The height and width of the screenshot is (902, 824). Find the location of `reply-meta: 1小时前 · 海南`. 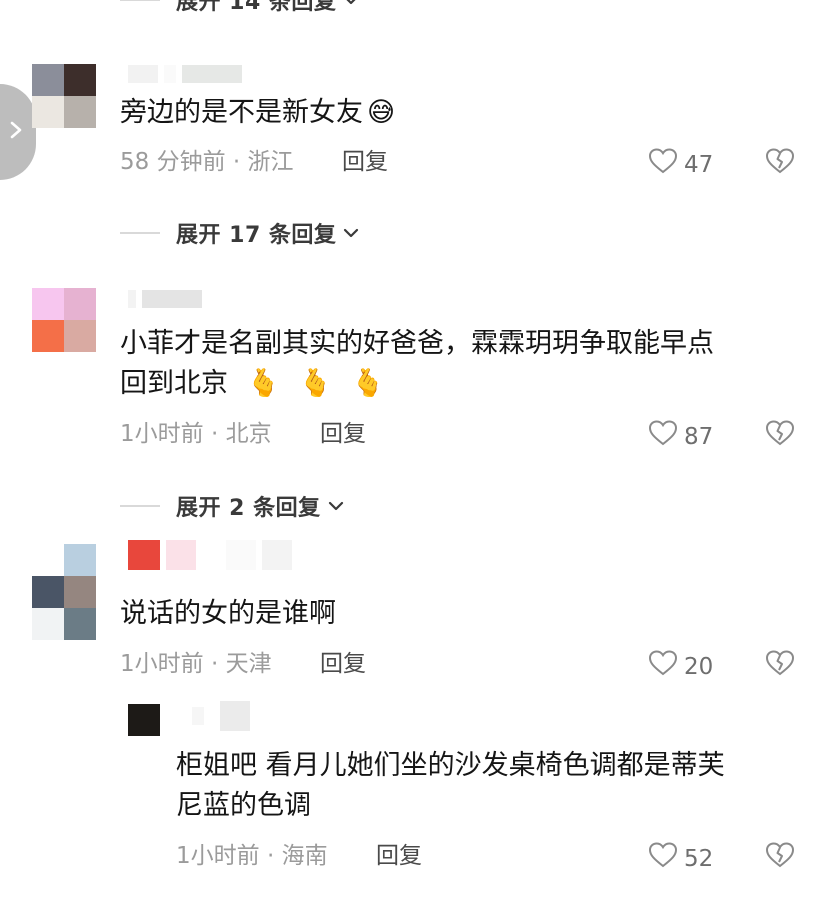

reply-meta: 1小时前 · 海南 is located at coordinates (252, 856).